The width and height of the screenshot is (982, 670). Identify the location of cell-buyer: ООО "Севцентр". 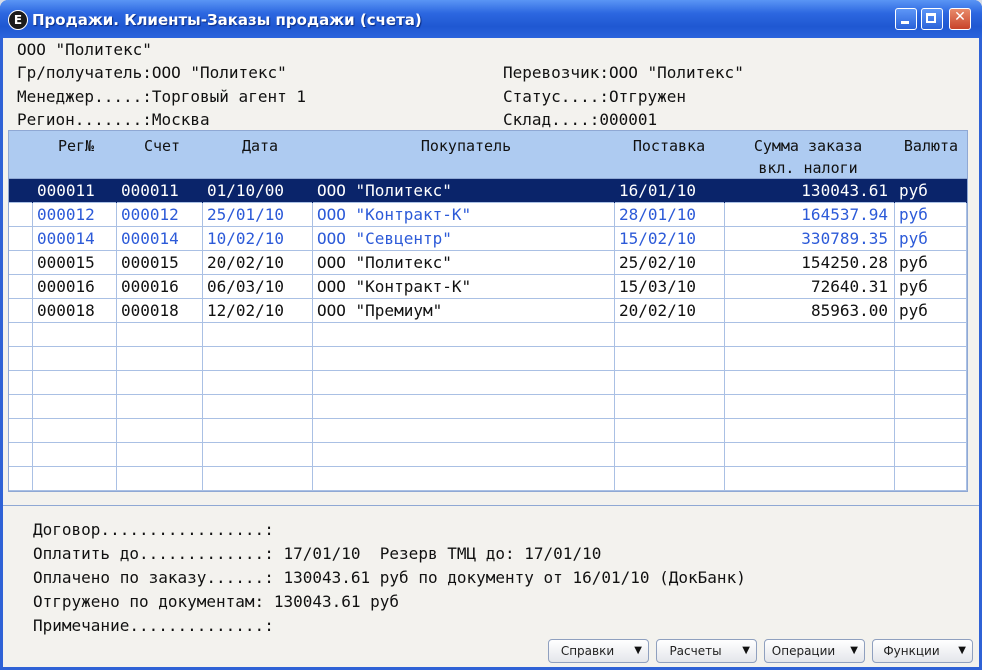
(464, 239).